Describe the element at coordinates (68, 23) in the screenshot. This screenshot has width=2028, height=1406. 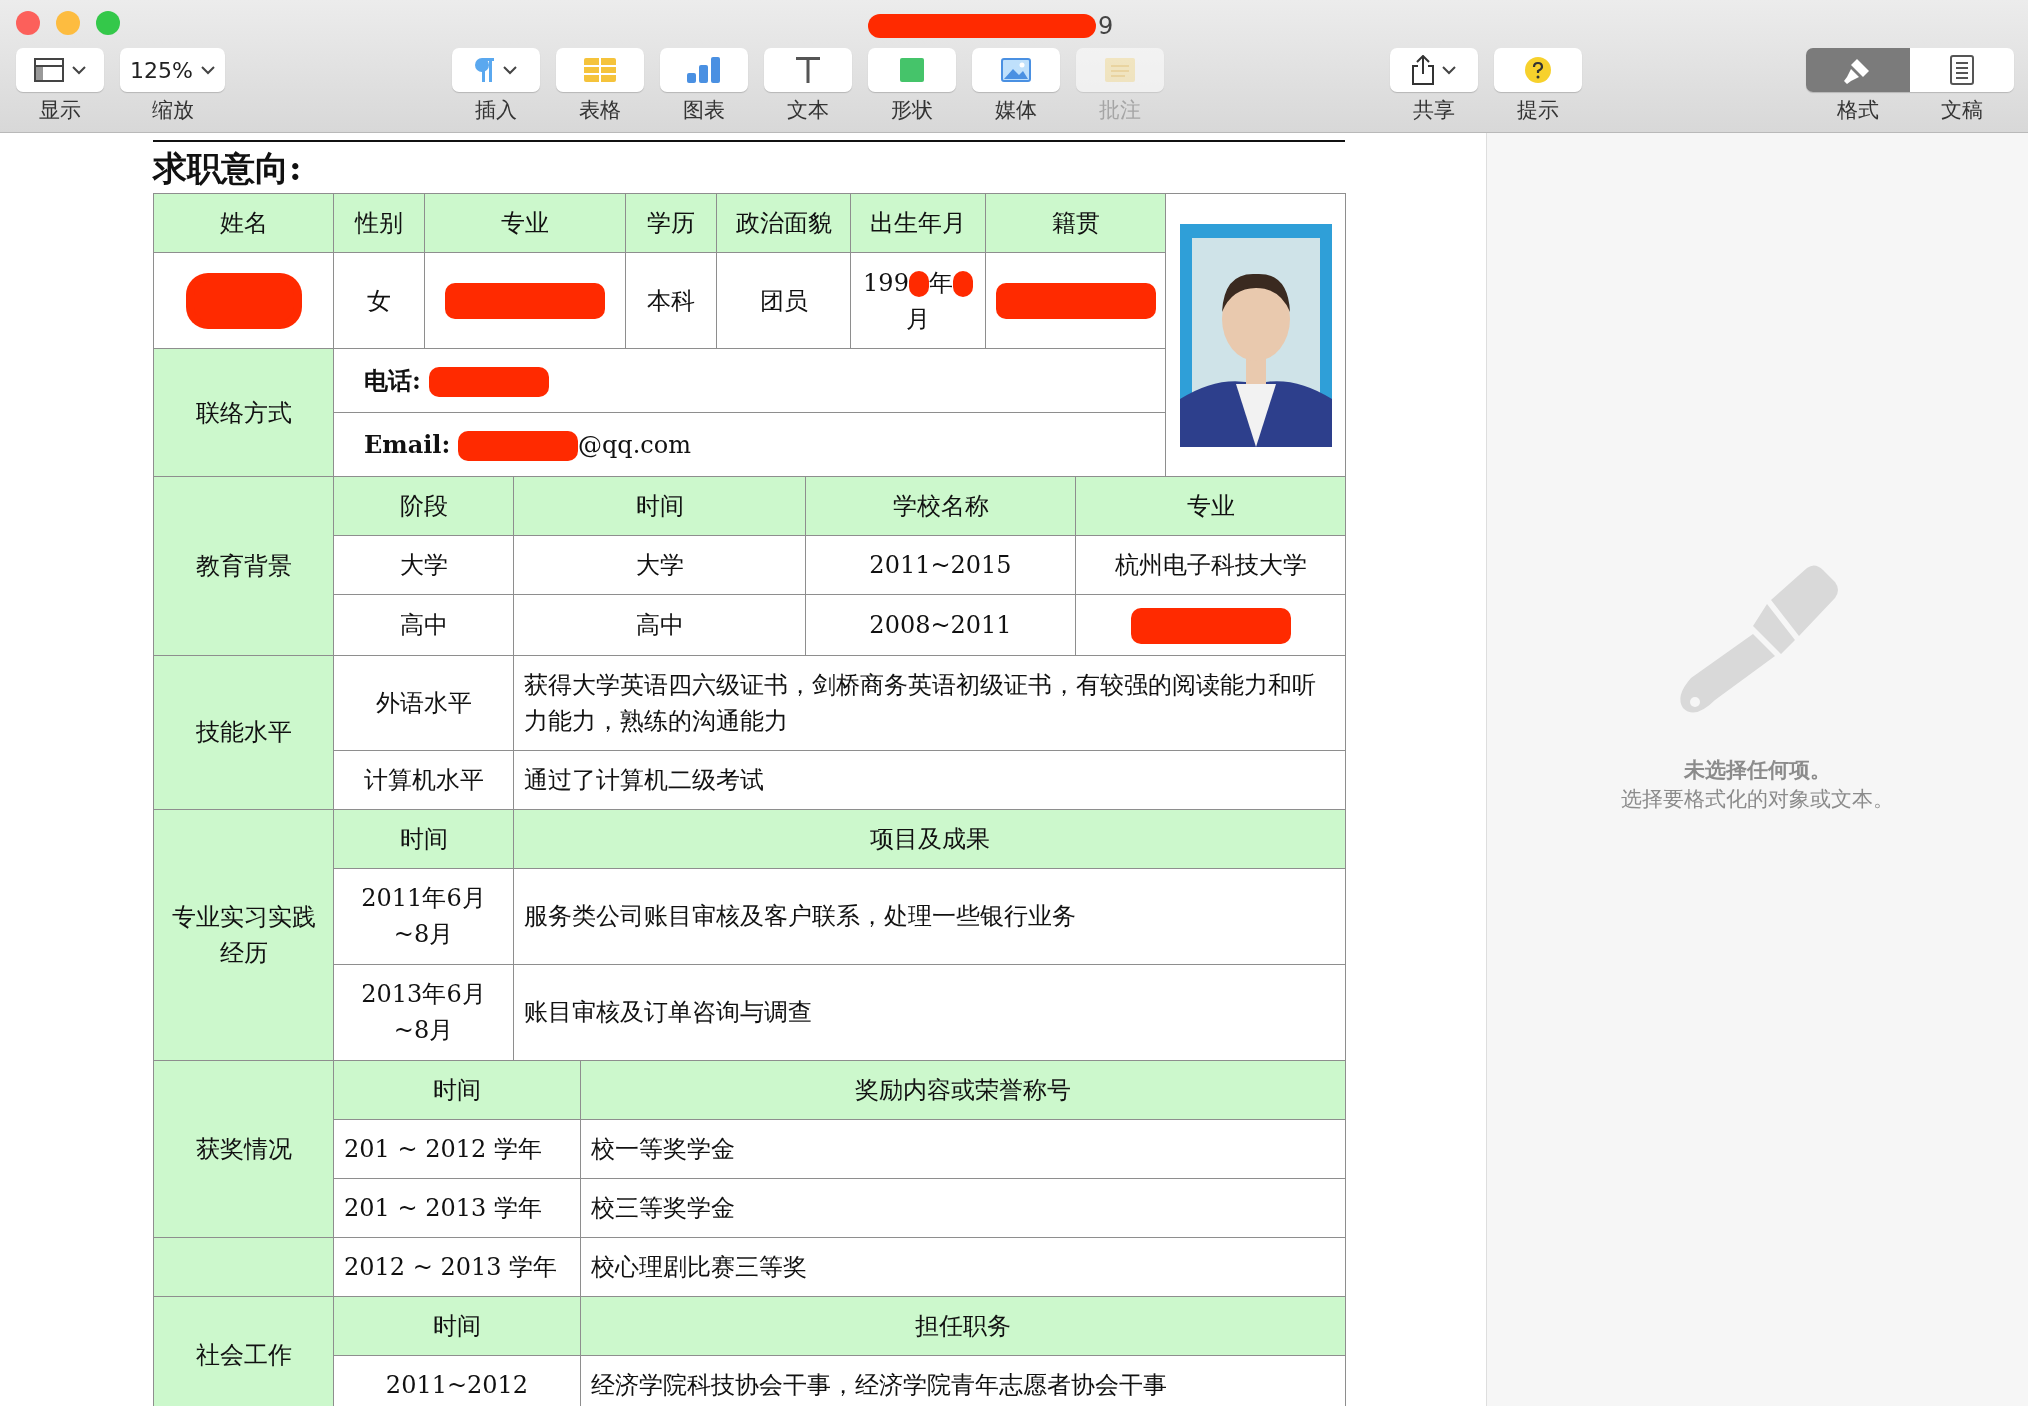
I see `minimize-button` at that location.